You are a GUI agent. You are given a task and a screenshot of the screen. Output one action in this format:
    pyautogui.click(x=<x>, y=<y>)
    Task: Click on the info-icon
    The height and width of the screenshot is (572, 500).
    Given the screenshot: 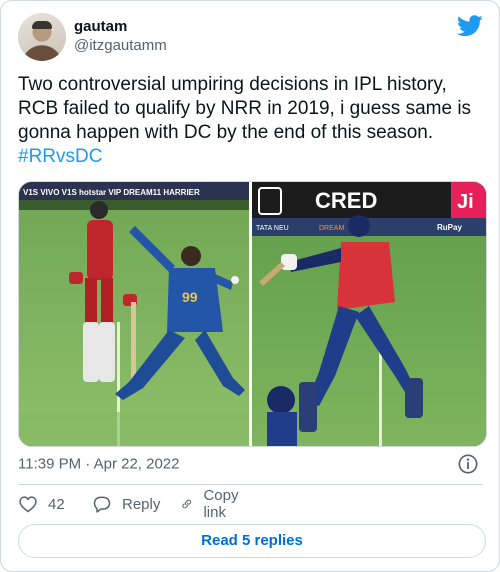 What is the action you would take?
    pyautogui.click(x=468, y=464)
    